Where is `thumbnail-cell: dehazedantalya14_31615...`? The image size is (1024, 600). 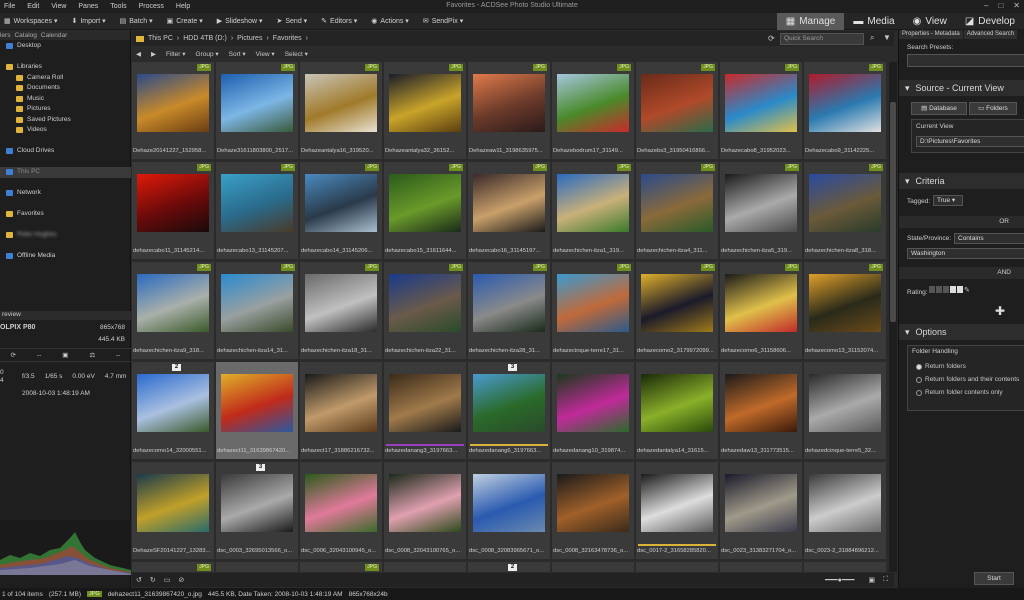
thumbnail-cell: dehazedantalya14_31615... is located at coordinates (677, 410).